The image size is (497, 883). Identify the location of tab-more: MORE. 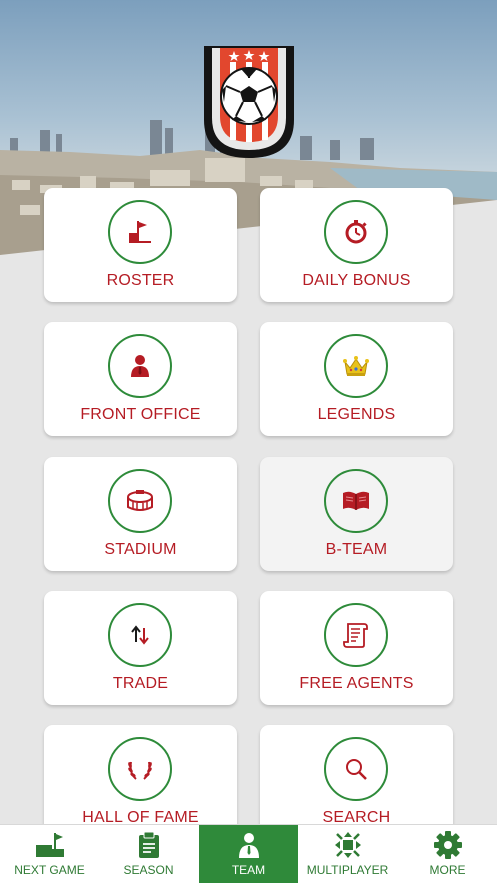
(447, 854).